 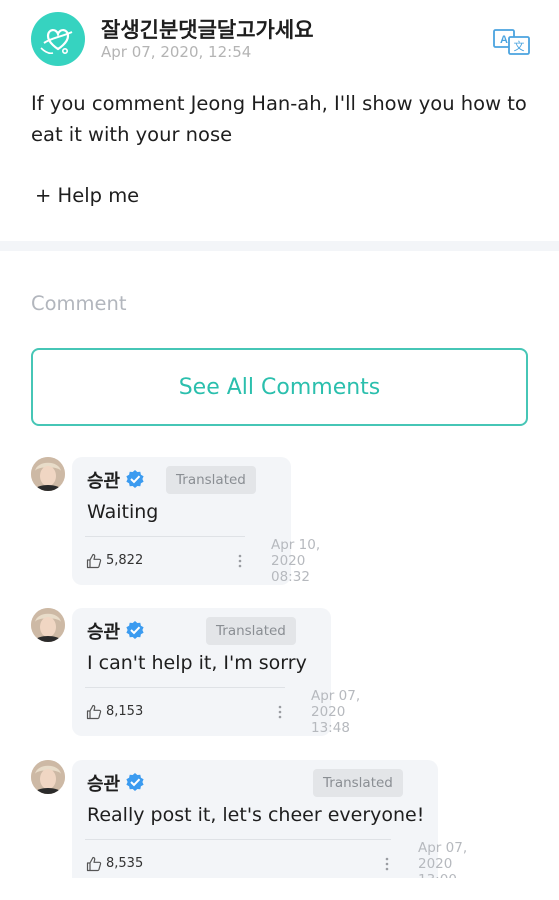 I want to click on see-all-comments-button: See All Comments, so click(x=279, y=387).